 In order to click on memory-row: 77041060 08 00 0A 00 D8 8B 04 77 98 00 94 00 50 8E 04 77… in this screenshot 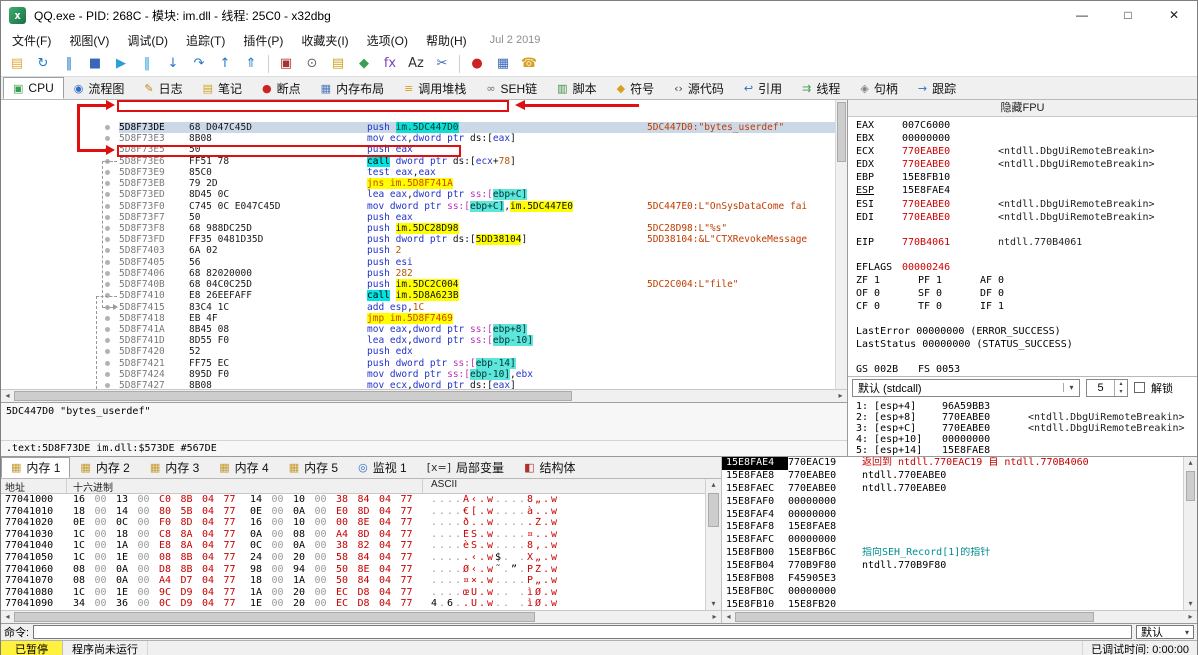, I will do `click(353, 570)`.